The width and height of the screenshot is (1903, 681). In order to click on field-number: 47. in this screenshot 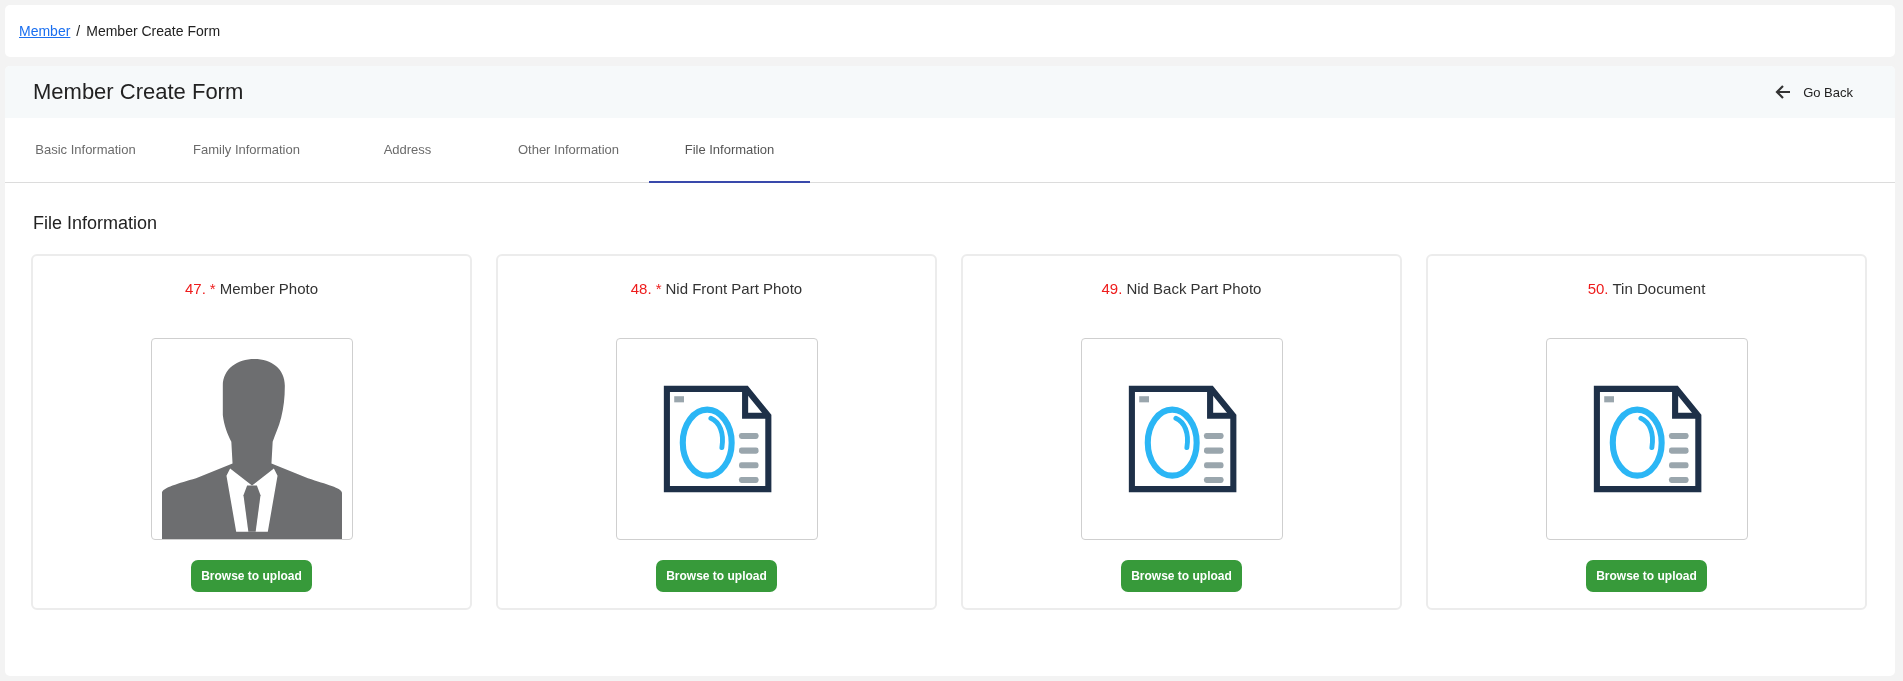, I will do `click(195, 288)`.